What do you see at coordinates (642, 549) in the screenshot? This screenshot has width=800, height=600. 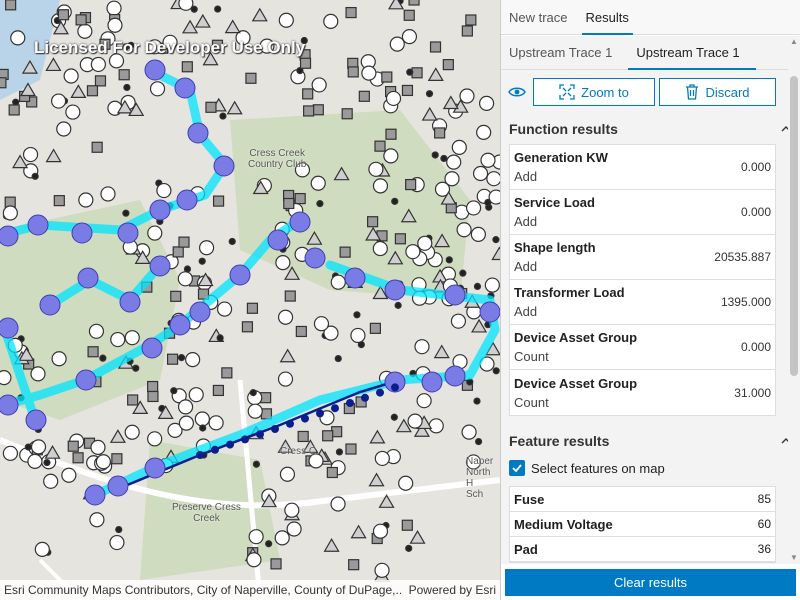 I see `feature-result-row: Pad 36` at bounding box center [642, 549].